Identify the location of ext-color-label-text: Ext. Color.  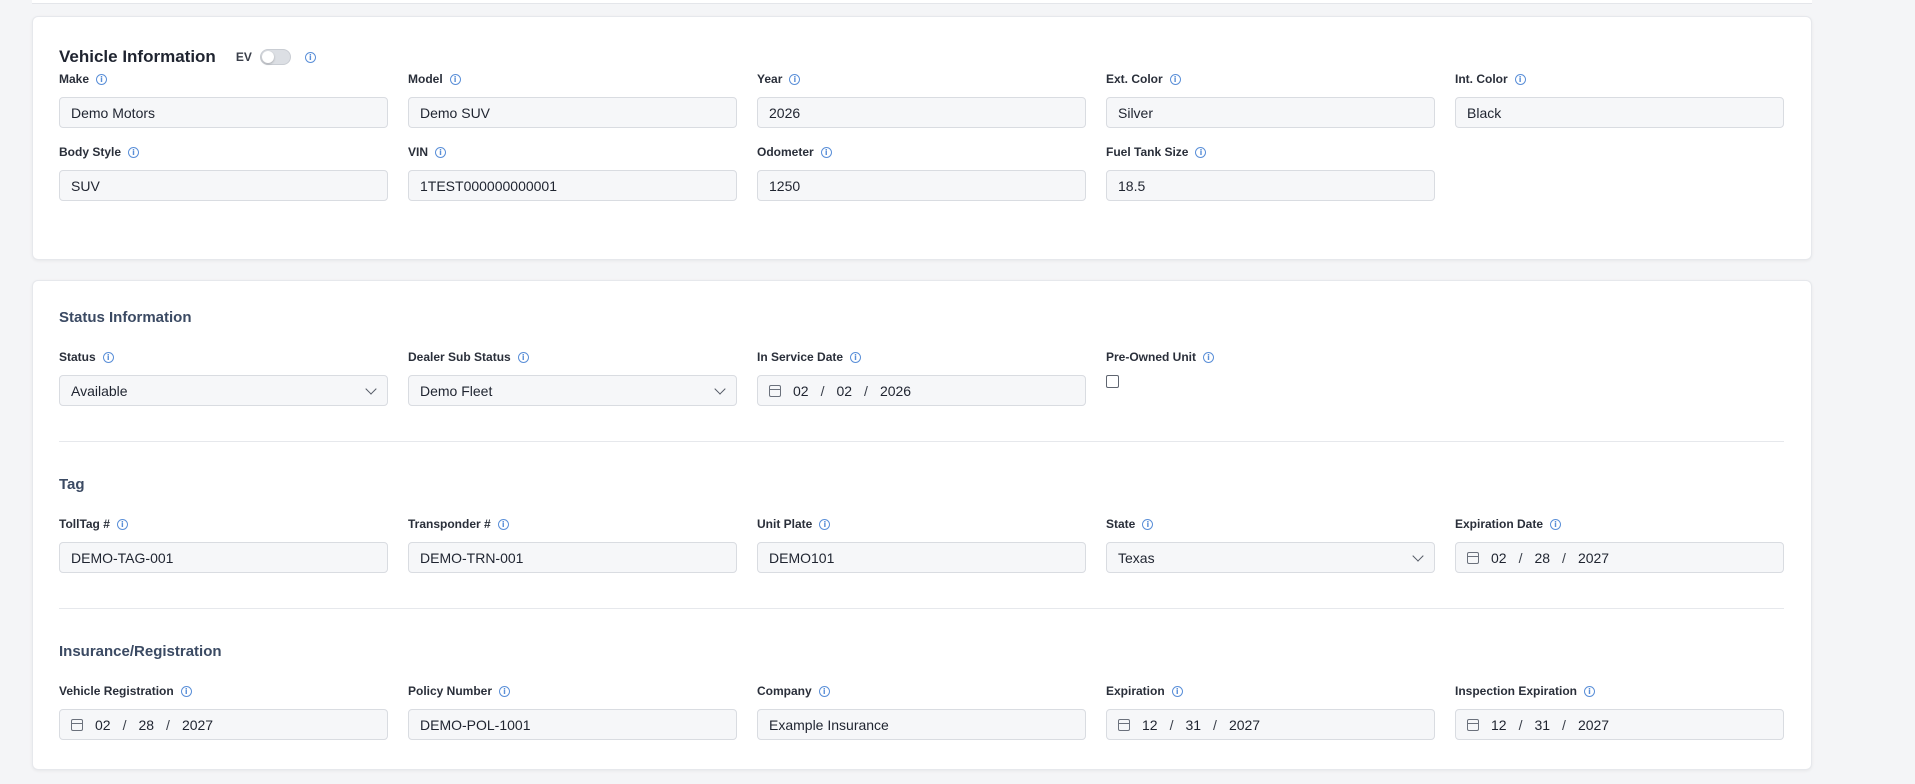
(1134, 79).